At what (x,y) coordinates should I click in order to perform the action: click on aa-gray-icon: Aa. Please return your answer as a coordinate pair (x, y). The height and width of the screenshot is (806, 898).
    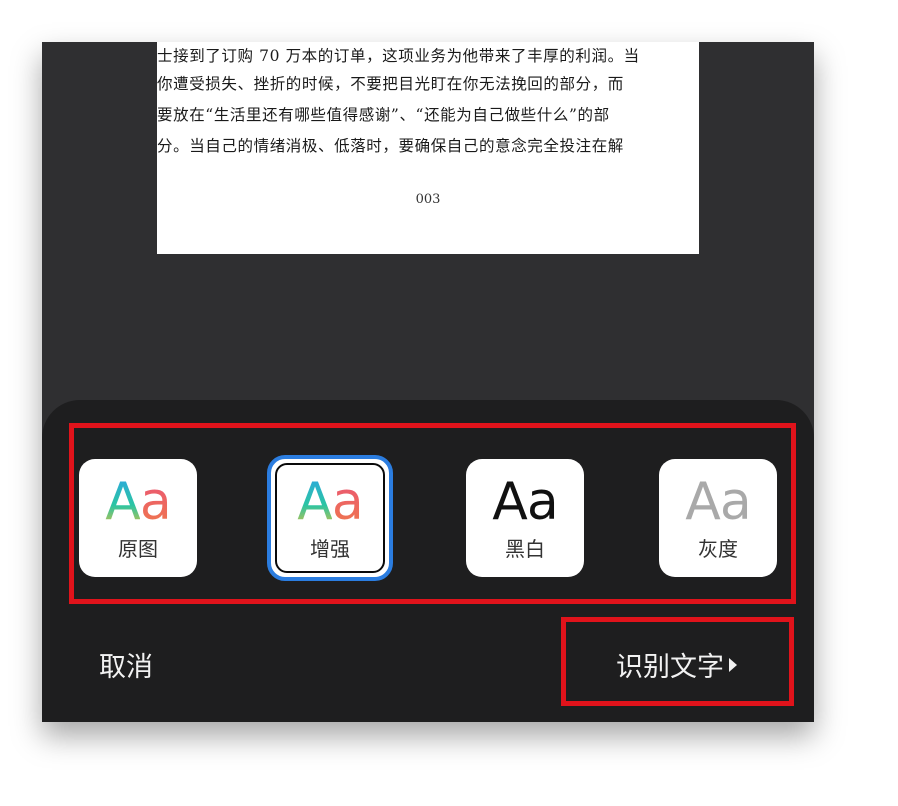
    Looking at the image, I should click on (718, 502).